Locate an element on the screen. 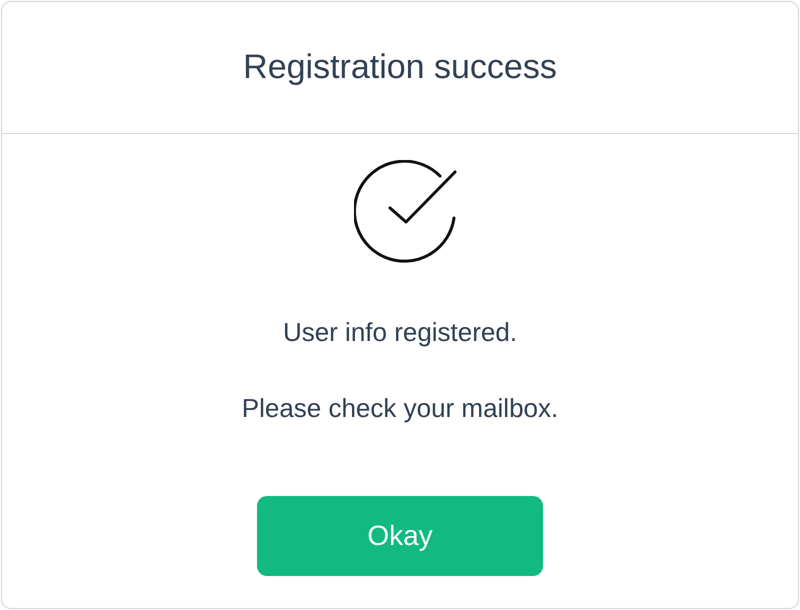 The image size is (800, 610). message-text: Please check your mailbox. is located at coordinates (400, 408).